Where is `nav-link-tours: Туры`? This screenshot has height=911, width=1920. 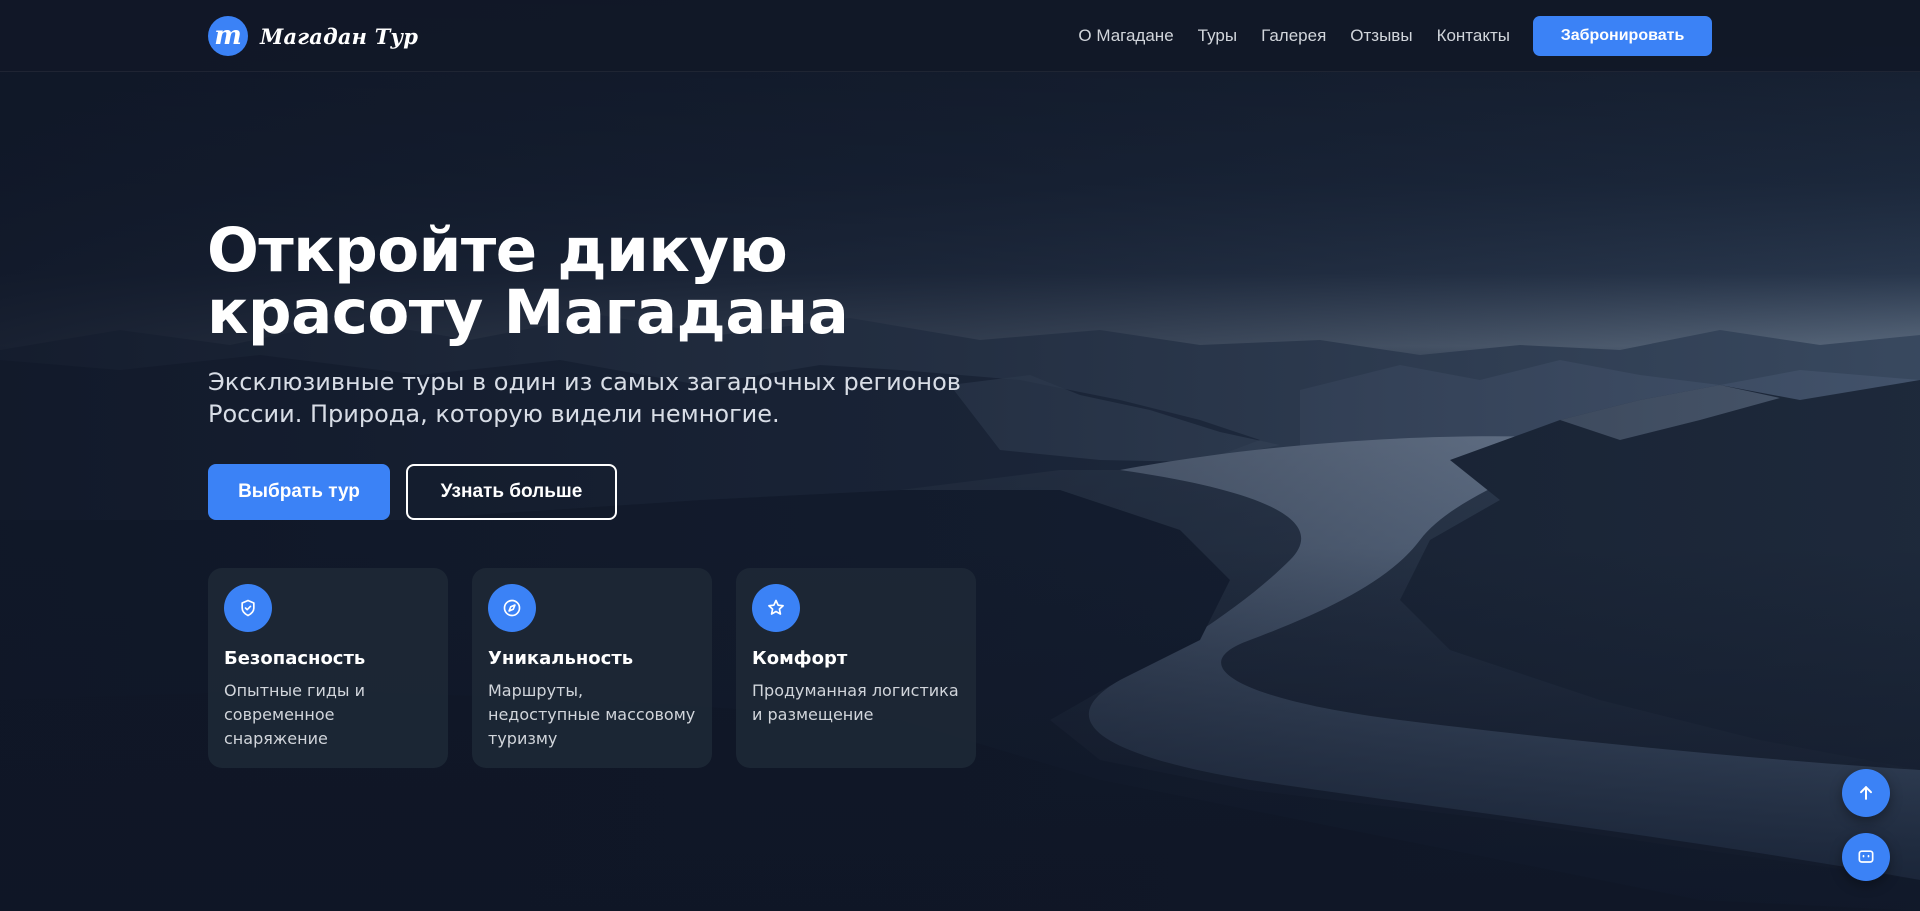 nav-link-tours: Туры is located at coordinates (1217, 36).